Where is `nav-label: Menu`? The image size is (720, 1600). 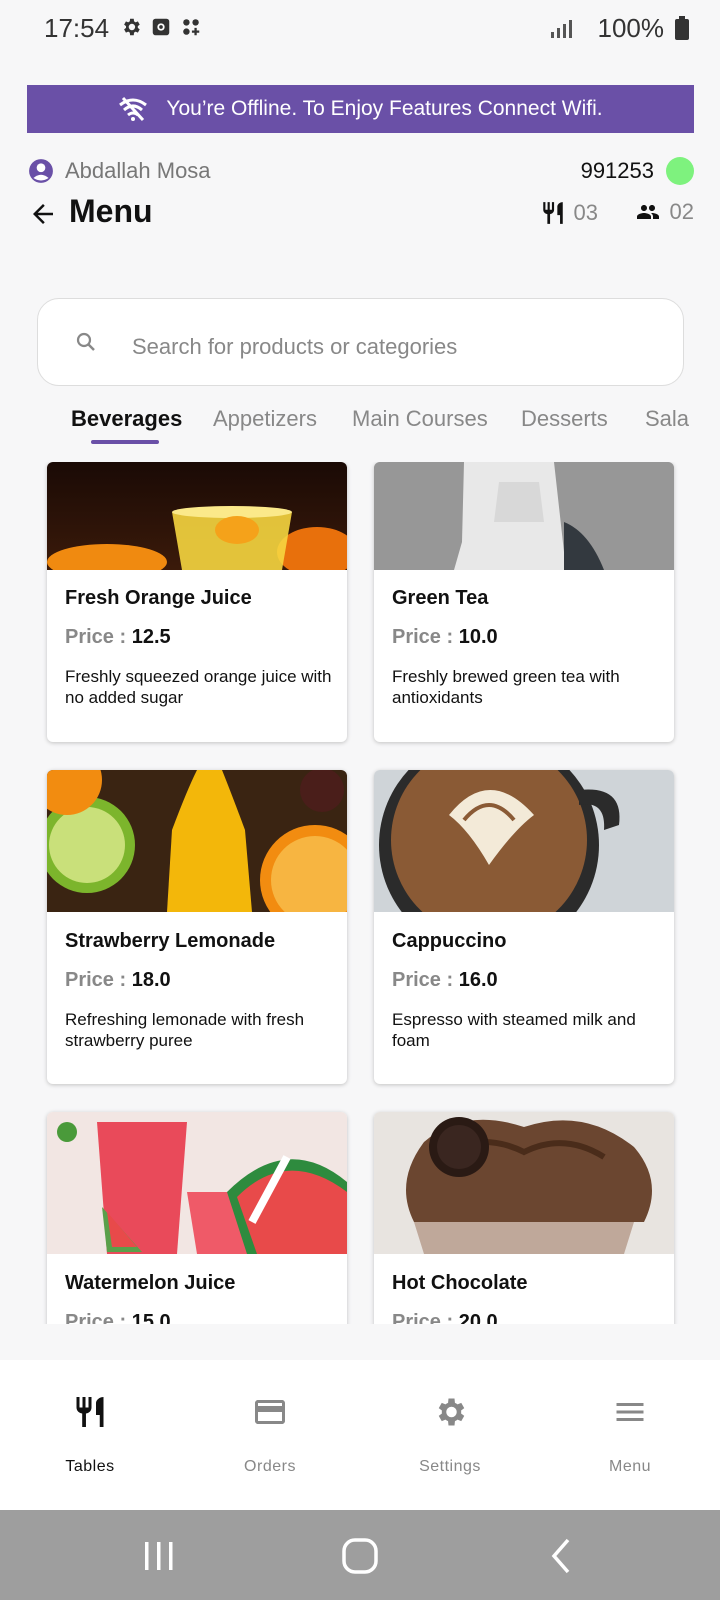
nav-label: Menu is located at coordinates (630, 1466).